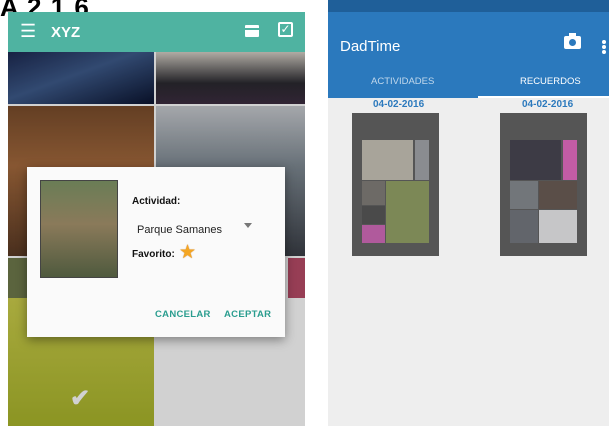  Describe the element at coordinates (468, 41) in the screenshot. I see `right-app-bar: DadTime` at that location.